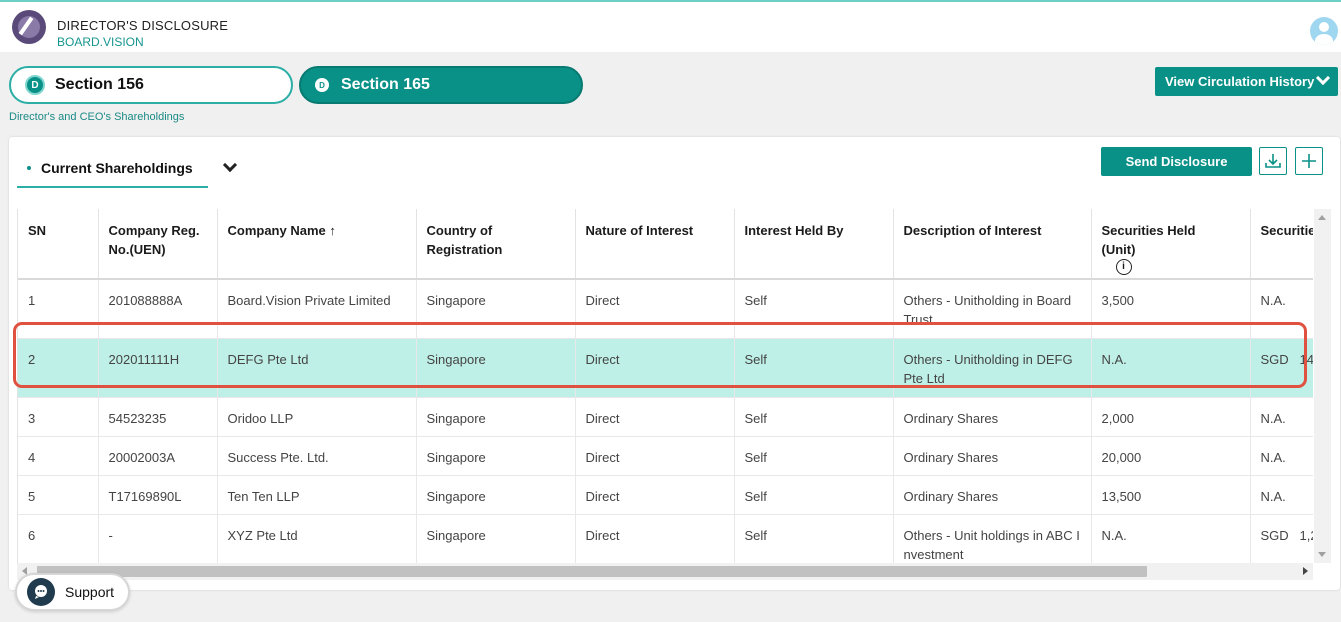  Describe the element at coordinates (1281, 244) in the screenshot. I see `column-header-securities: Securities` at that location.